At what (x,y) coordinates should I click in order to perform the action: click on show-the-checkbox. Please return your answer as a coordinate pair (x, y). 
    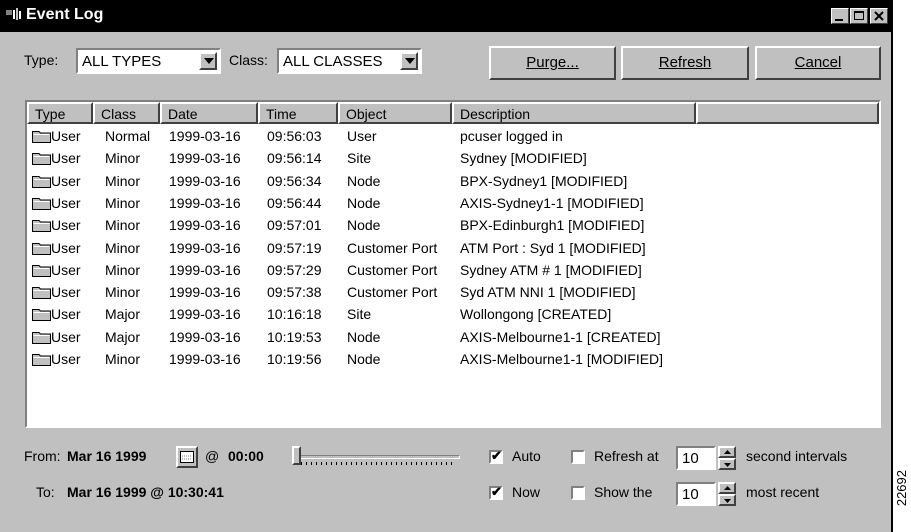
    Looking at the image, I should click on (578, 493).